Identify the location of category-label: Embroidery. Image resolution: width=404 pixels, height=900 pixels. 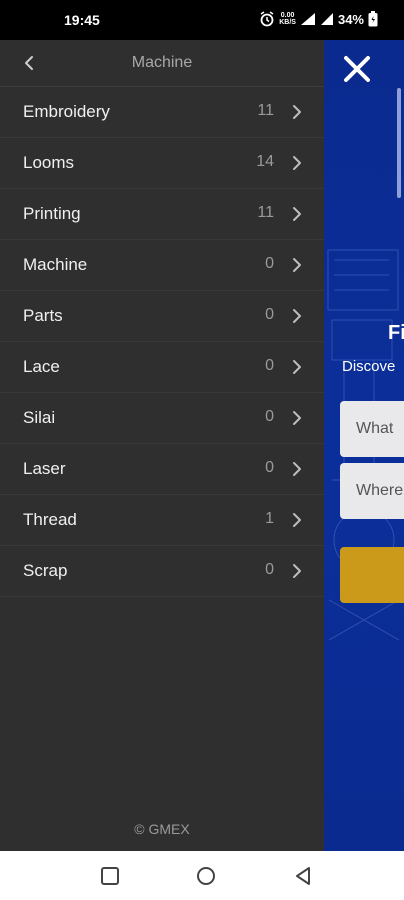
(66, 111).